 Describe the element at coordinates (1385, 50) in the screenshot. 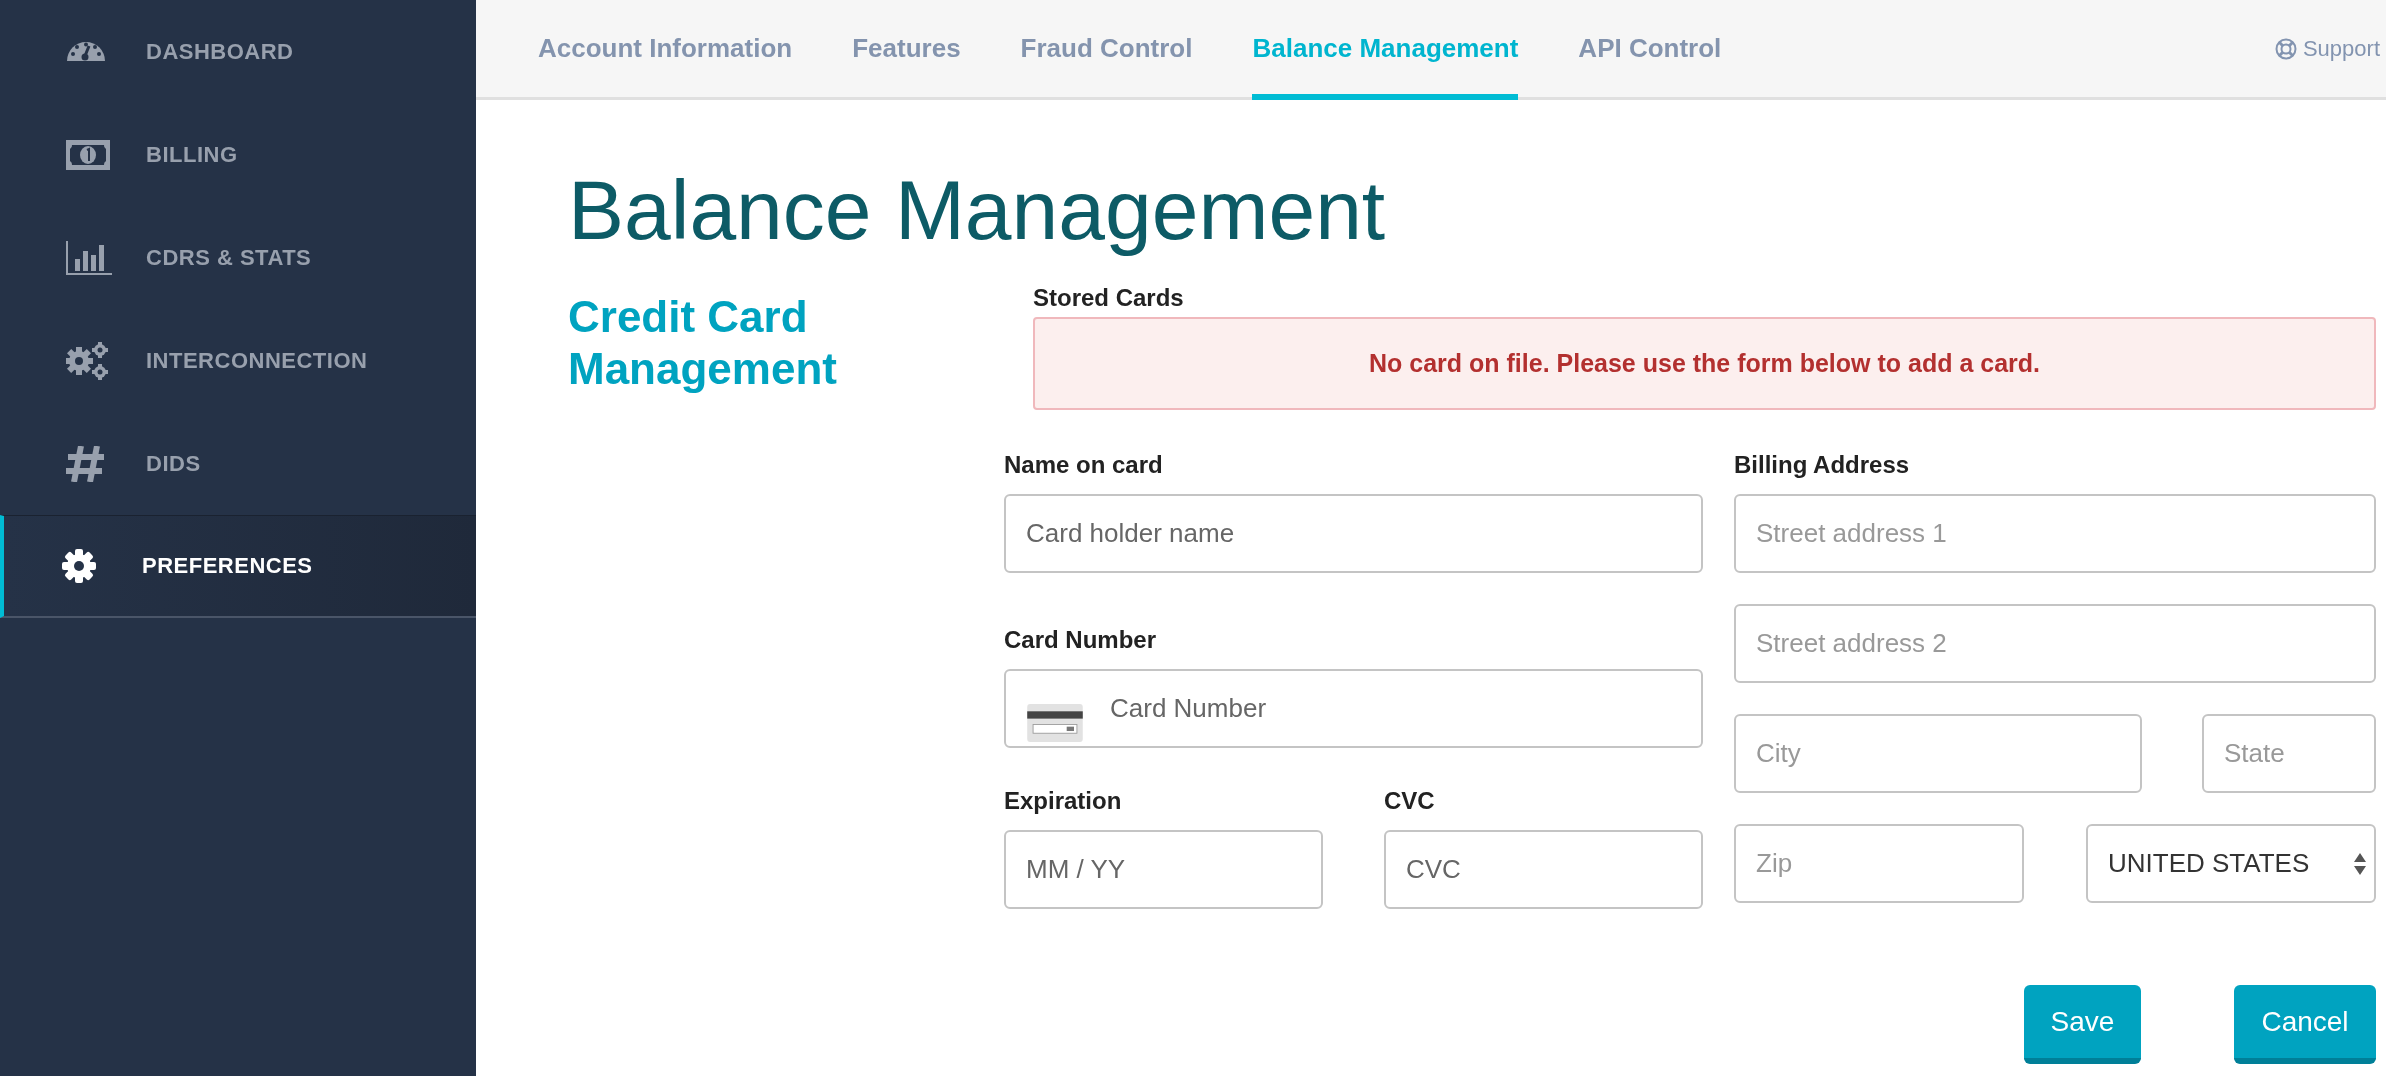

I see `nav-tab: Balance Management` at that location.